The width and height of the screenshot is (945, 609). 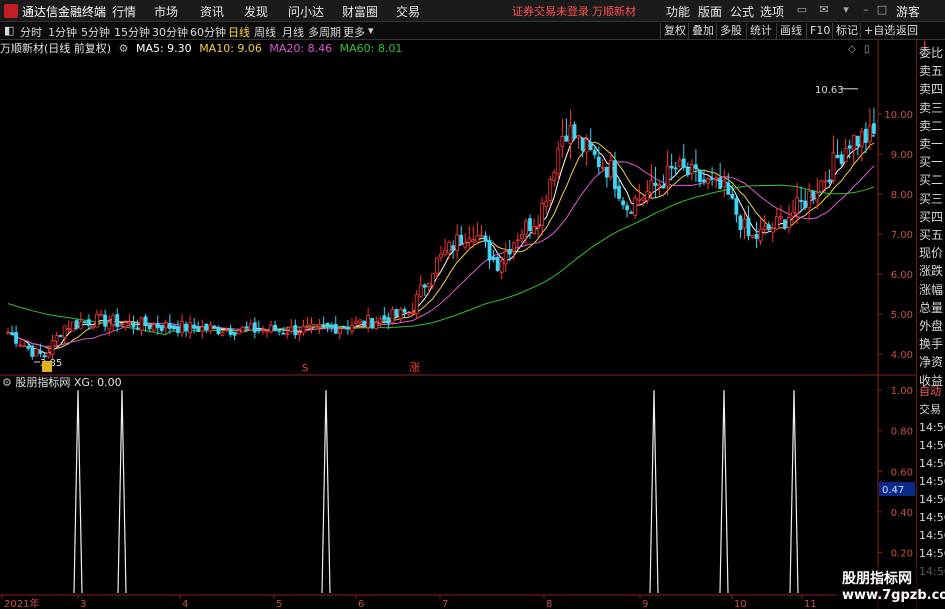 What do you see at coordinates (408, 11) in the screenshot?
I see `menu-jiaoyi: 交易` at bounding box center [408, 11].